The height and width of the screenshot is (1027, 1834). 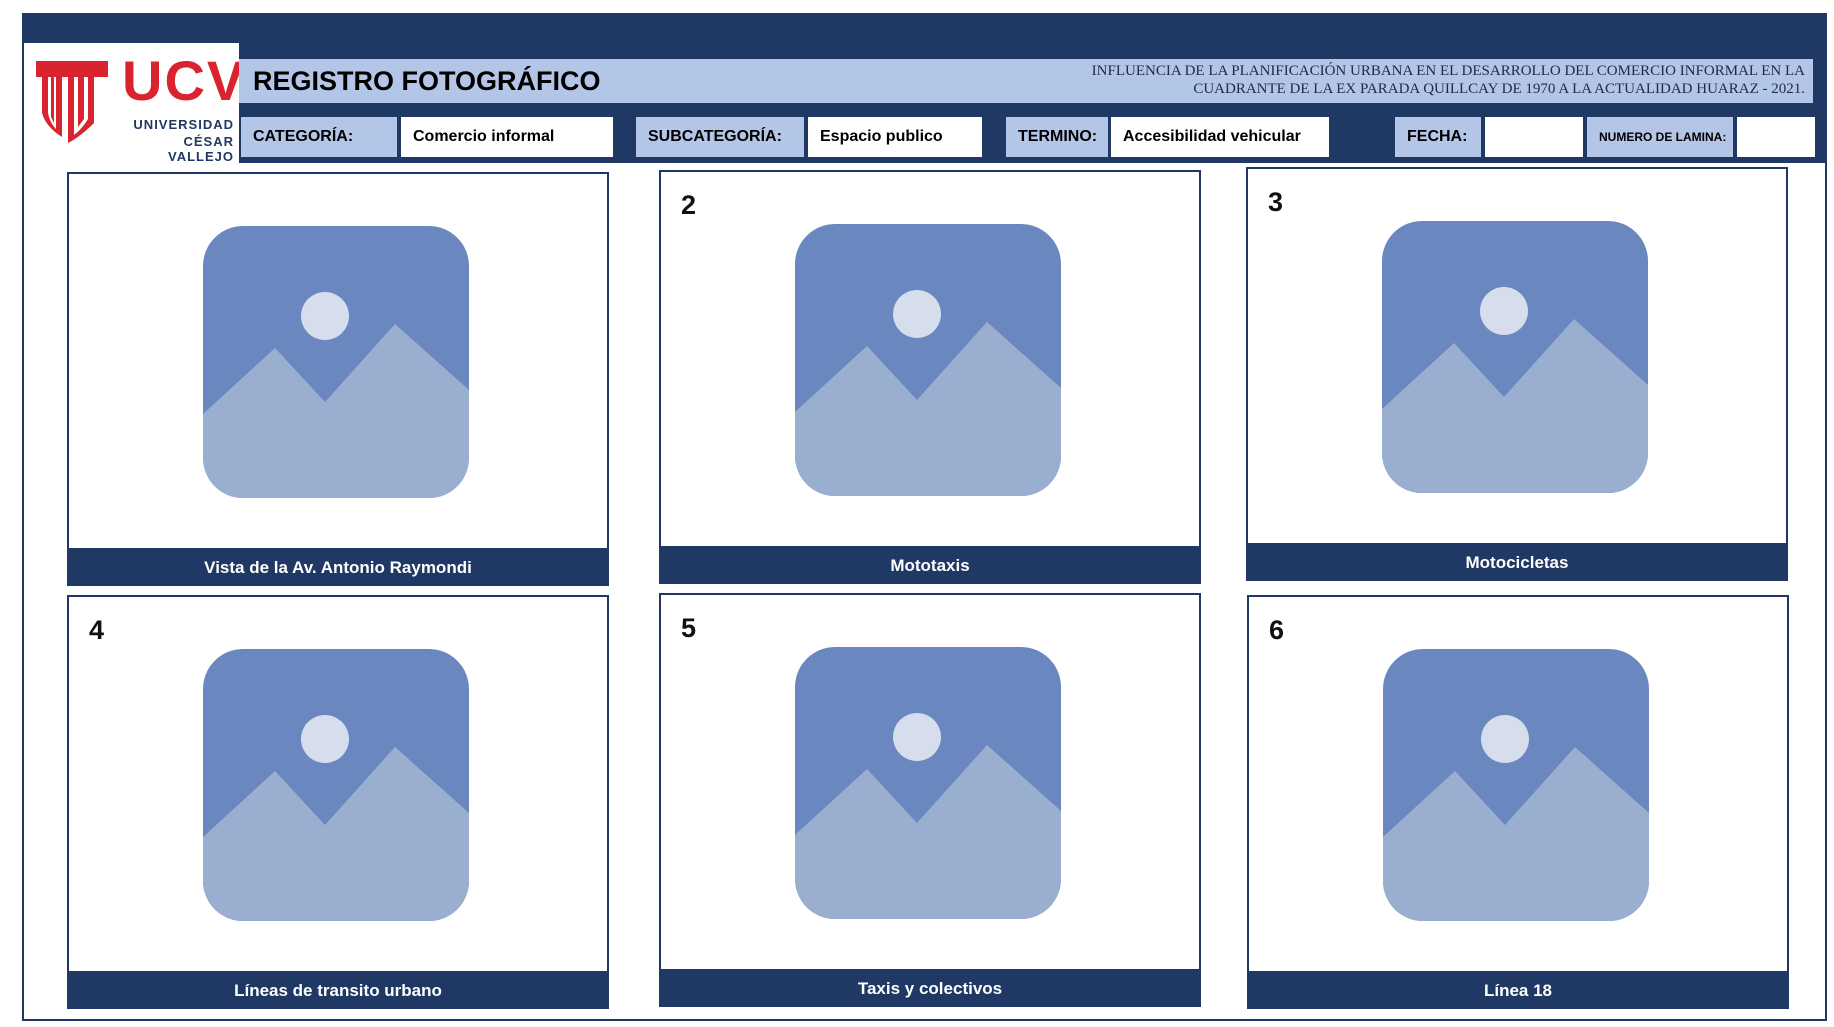 I want to click on ucv-logo: UCV UNIVERSIDAD CÉSAR VALLEJO, so click(x=134, y=103).